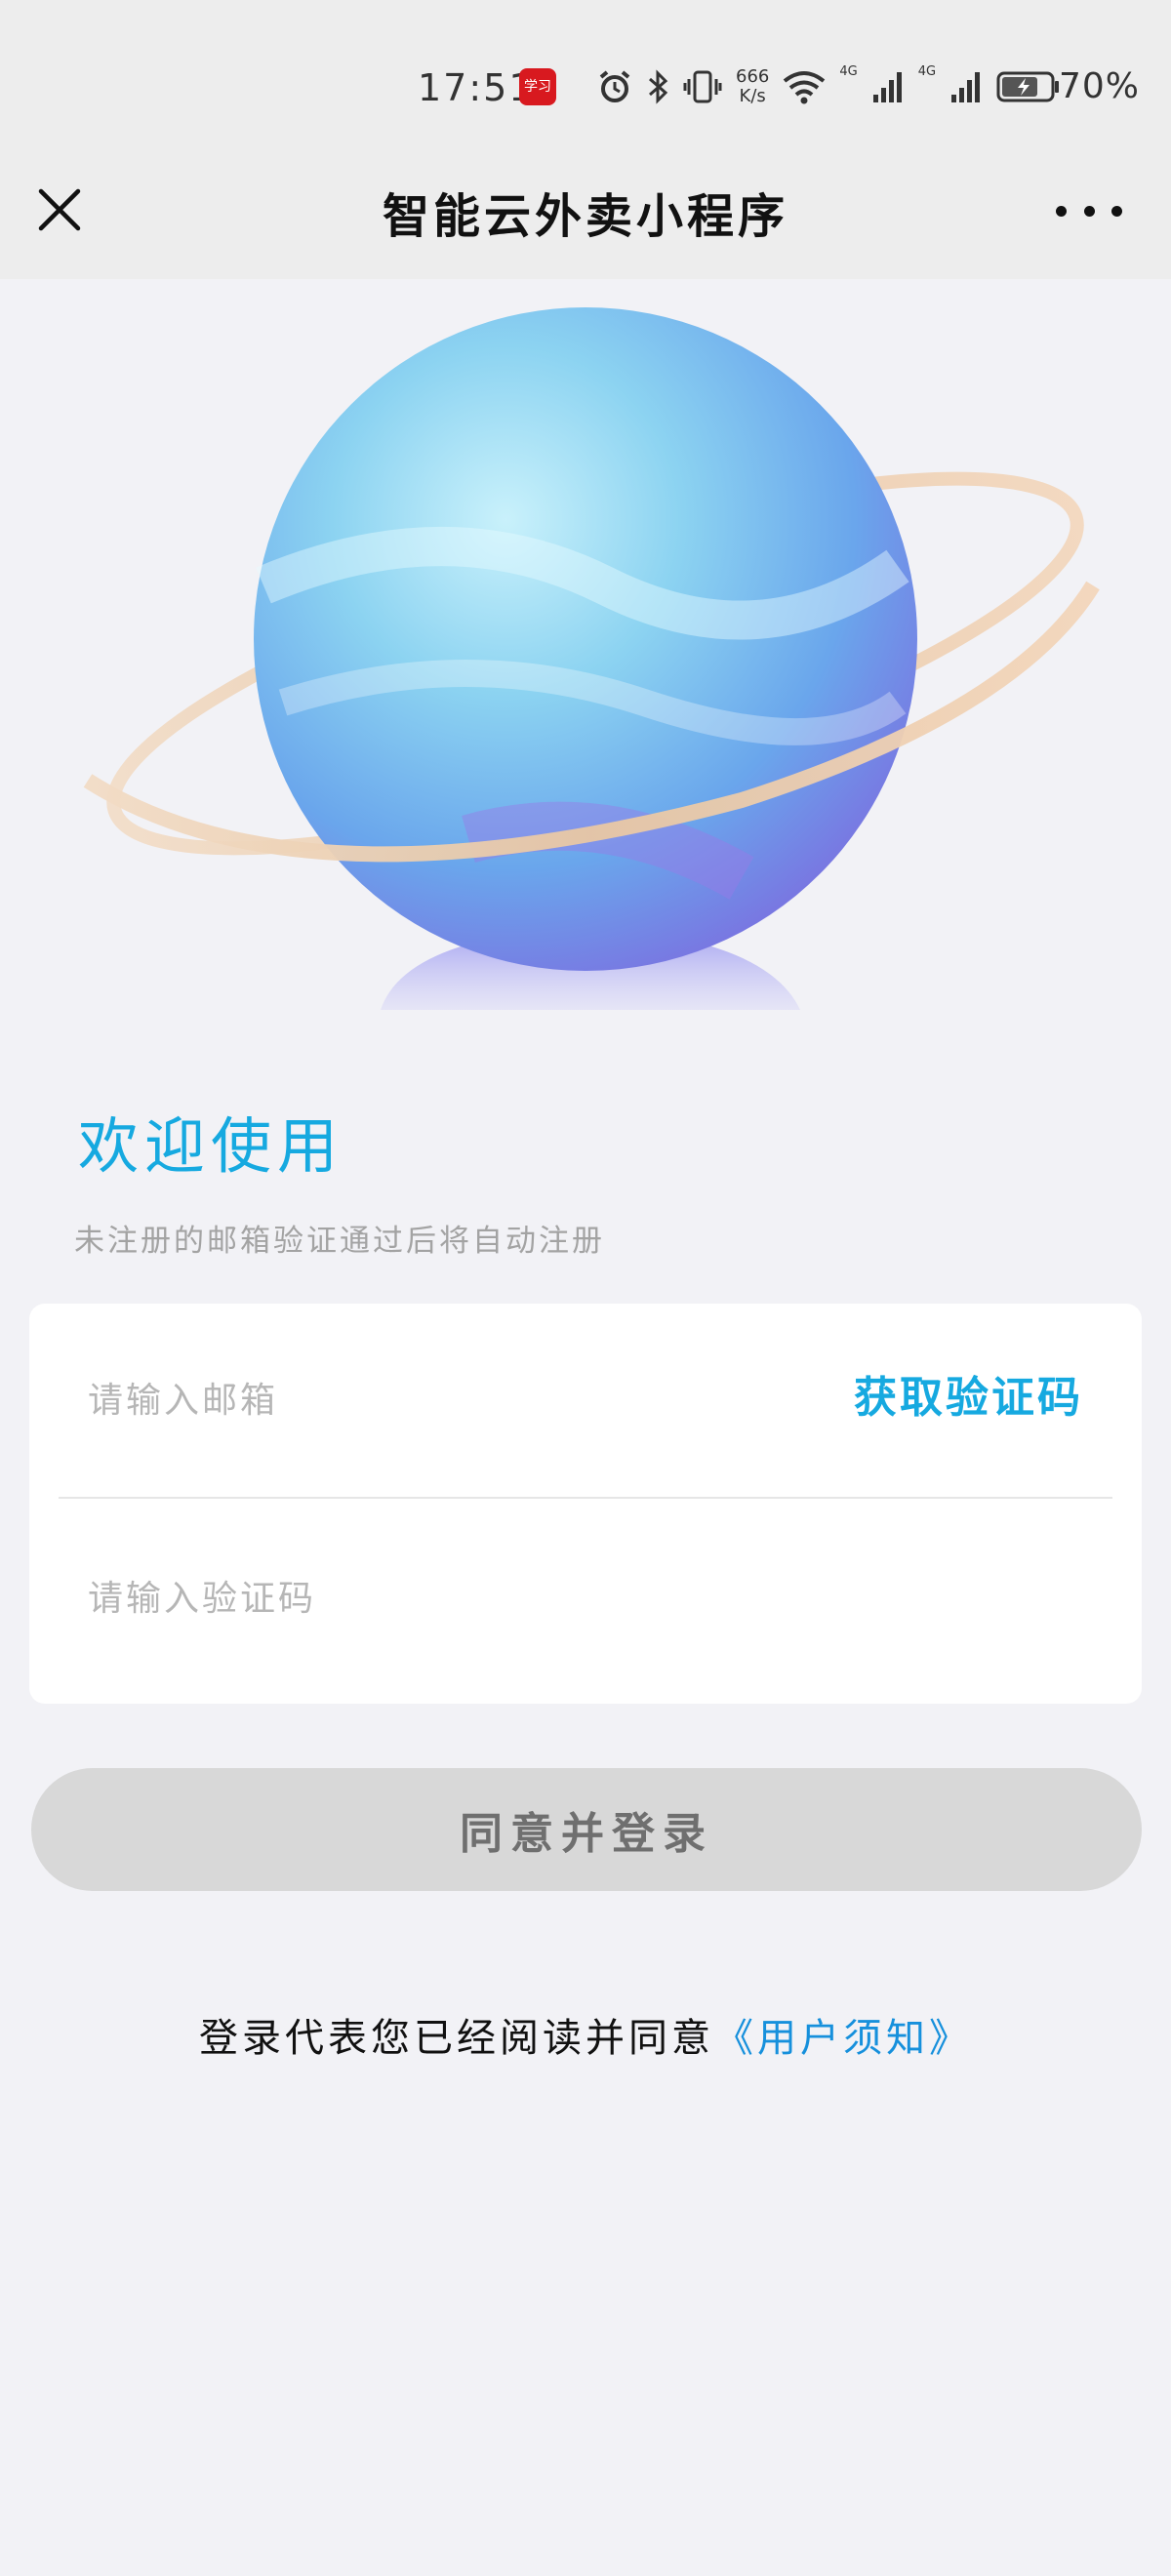 This screenshot has height=2576, width=1171. I want to click on verification-code-input, so click(400, 1598).